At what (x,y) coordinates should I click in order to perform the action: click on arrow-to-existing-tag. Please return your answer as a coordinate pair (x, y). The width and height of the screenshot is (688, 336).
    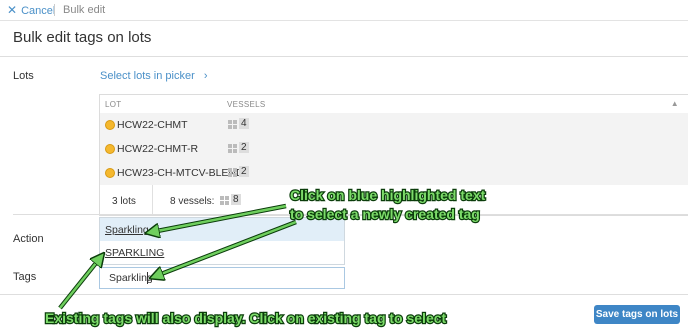
    Looking at the image, I should click on (79, 283).